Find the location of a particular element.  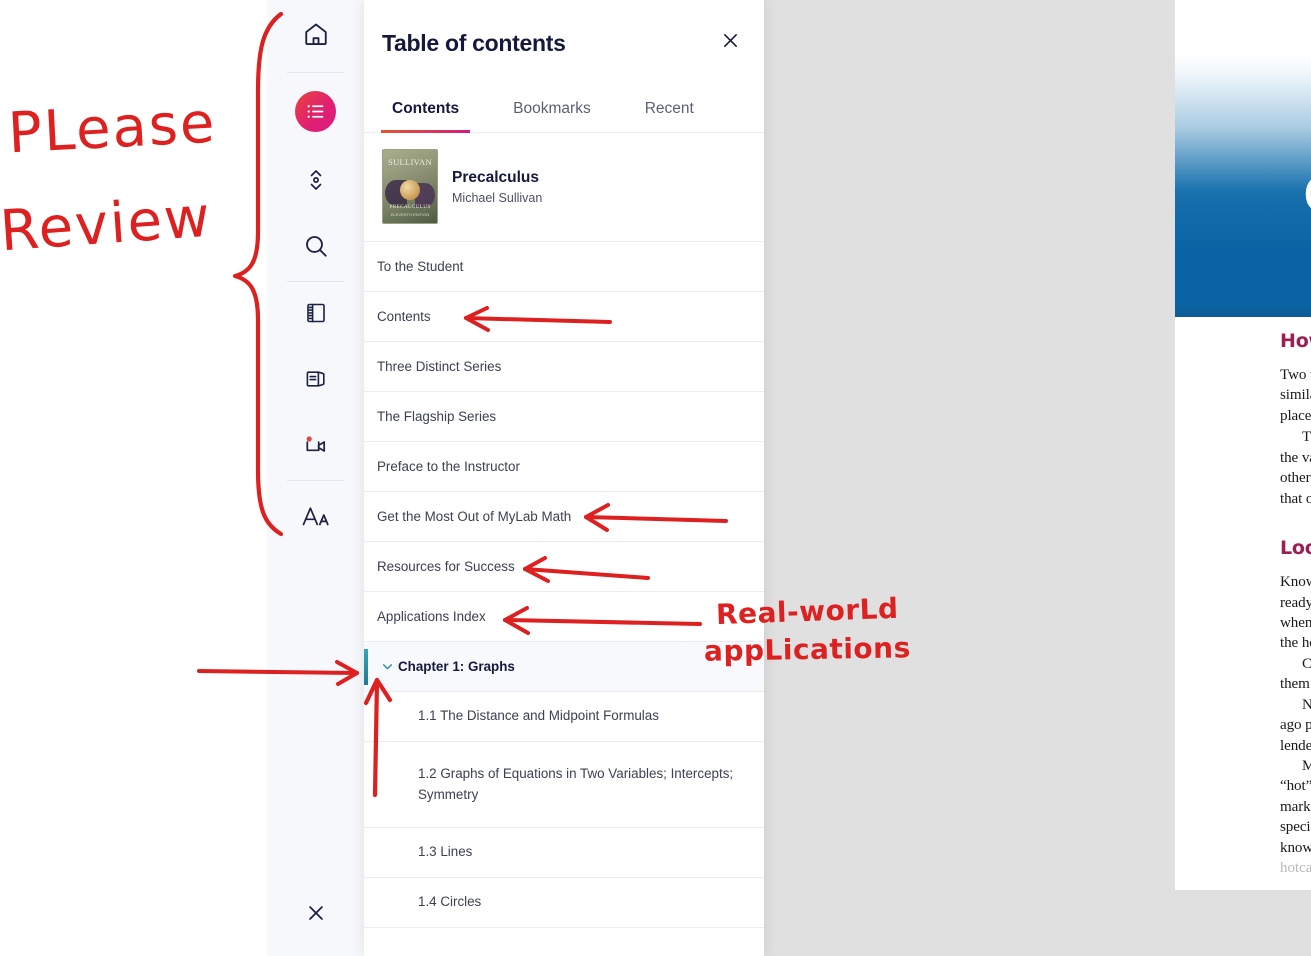

tab-contents: Contents is located at coordinates (425, 109).